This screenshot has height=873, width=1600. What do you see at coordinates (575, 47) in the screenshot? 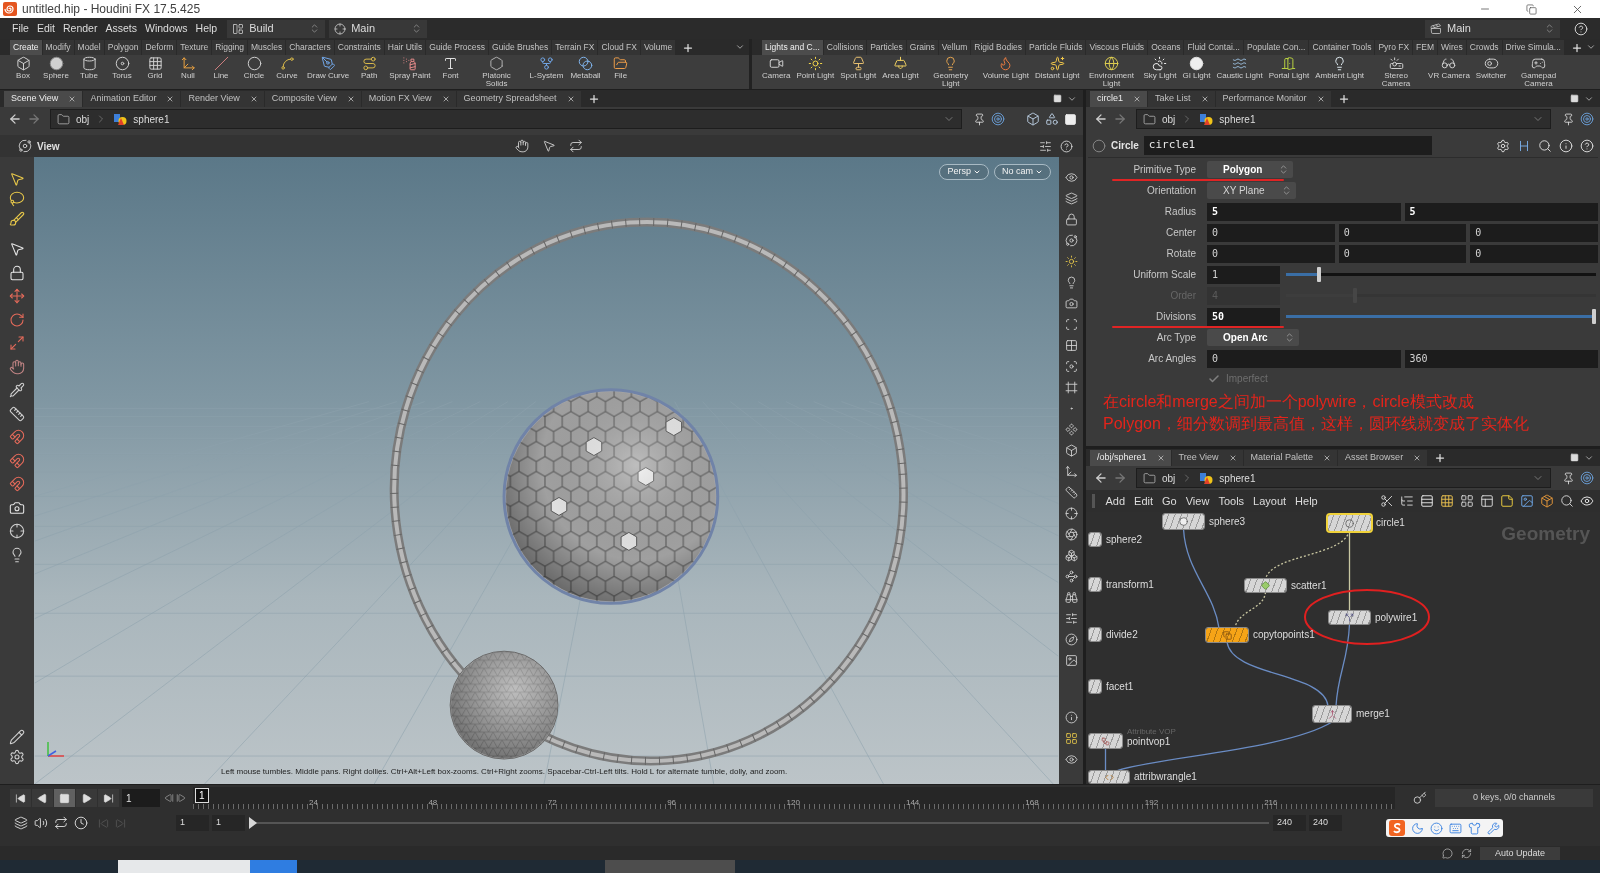
I see `shelf-tab: Terrain FX` at bounding box center [575, 47].